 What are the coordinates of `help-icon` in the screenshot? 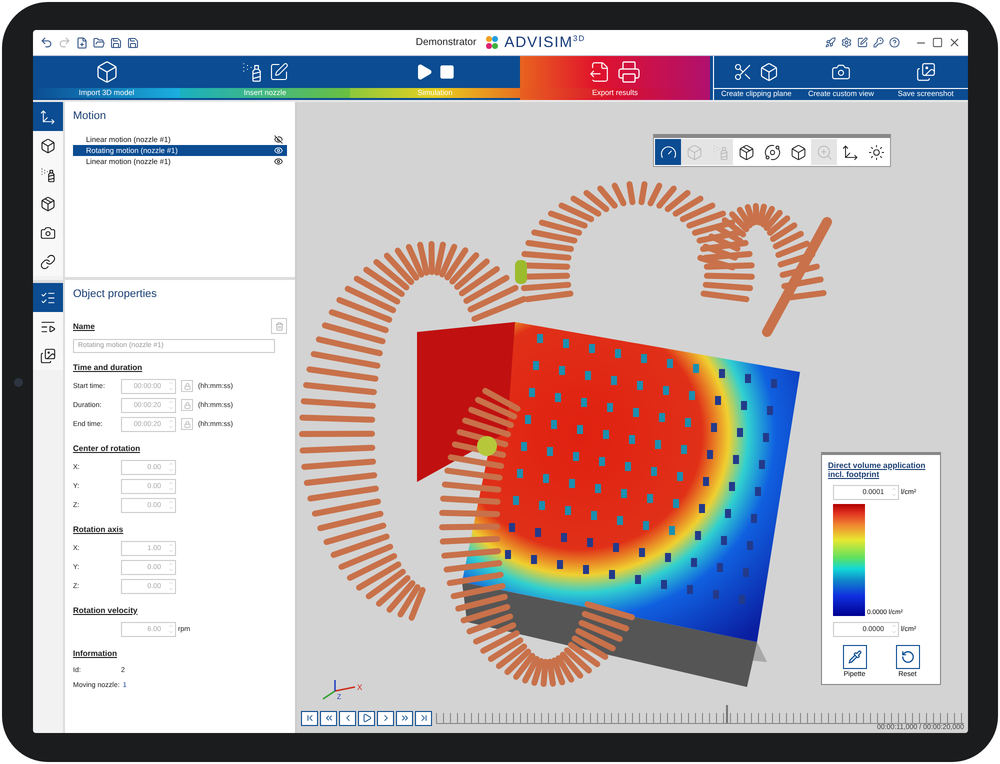 It's located at (894, 42).